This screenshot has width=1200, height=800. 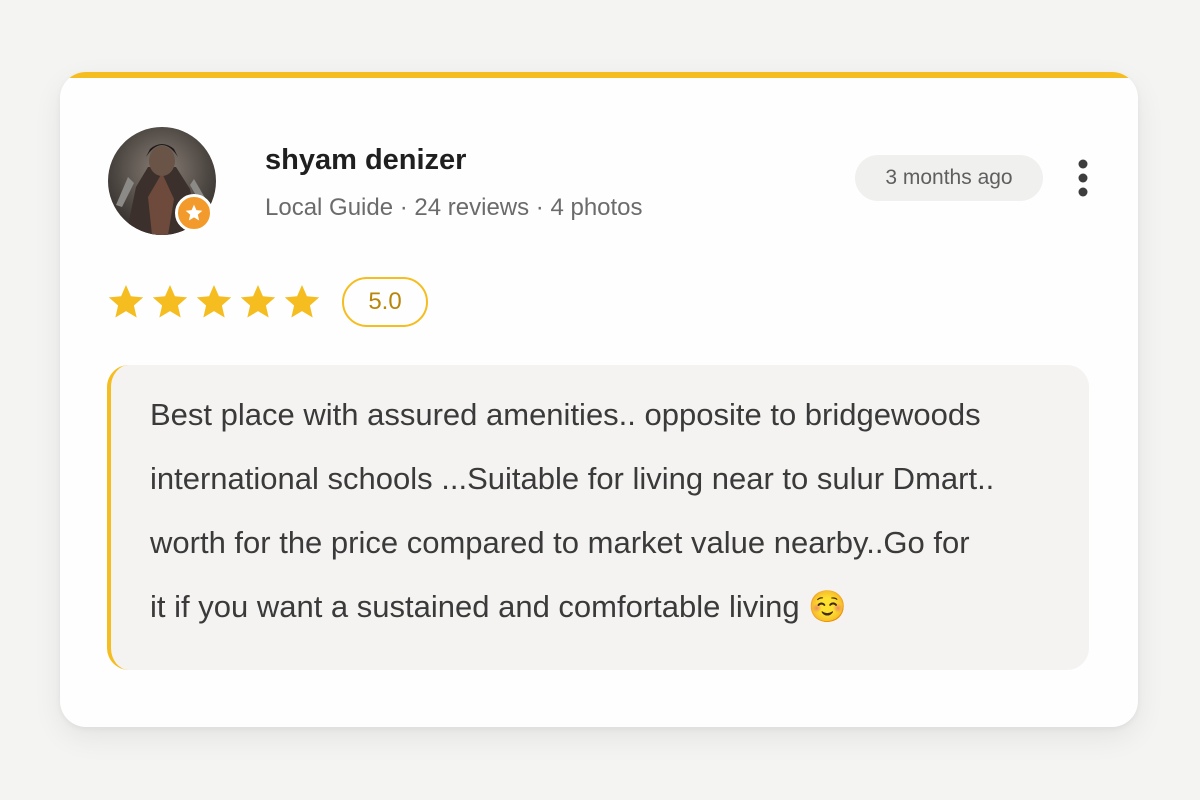 I want to click on author-meta: Local Guide · 24 reviews · 4 photos, so click(x=454, y=207).